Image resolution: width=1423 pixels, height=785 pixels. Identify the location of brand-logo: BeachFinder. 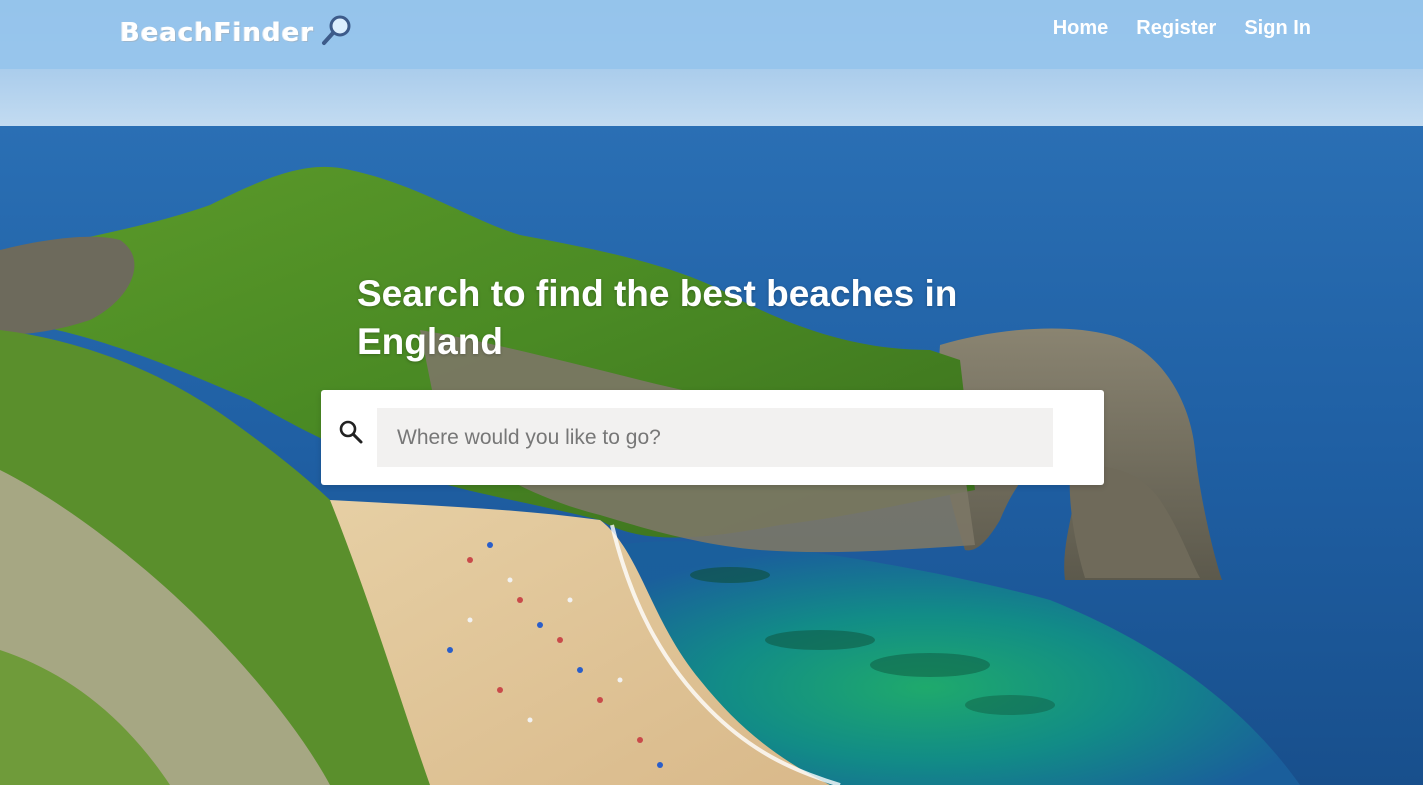
(237, 32).